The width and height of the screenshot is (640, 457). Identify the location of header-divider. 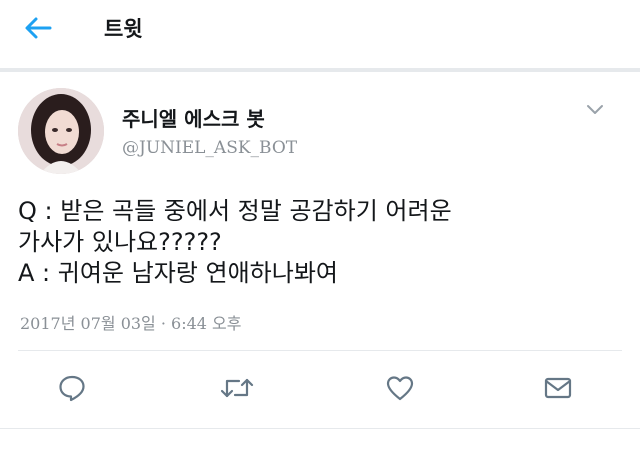
(320, 70).